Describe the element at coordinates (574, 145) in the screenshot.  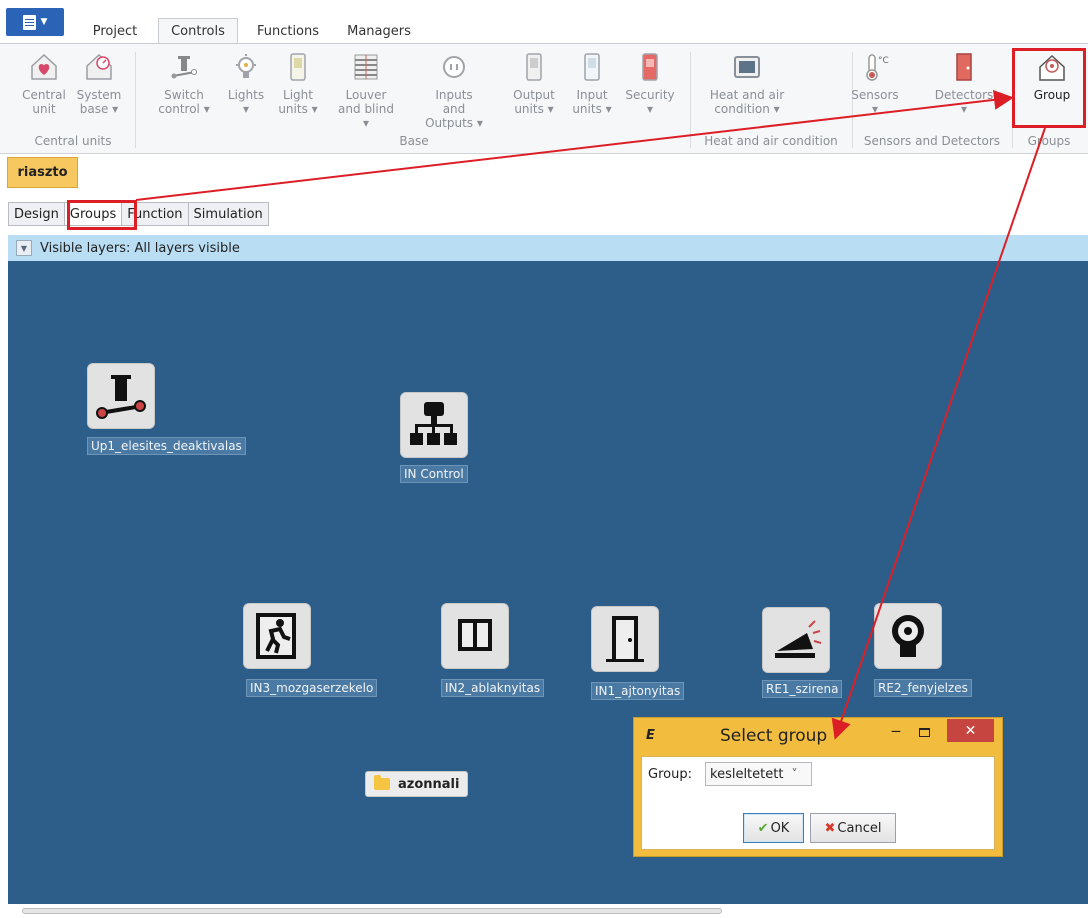
I see `arrow-tab-to-group` at that location.